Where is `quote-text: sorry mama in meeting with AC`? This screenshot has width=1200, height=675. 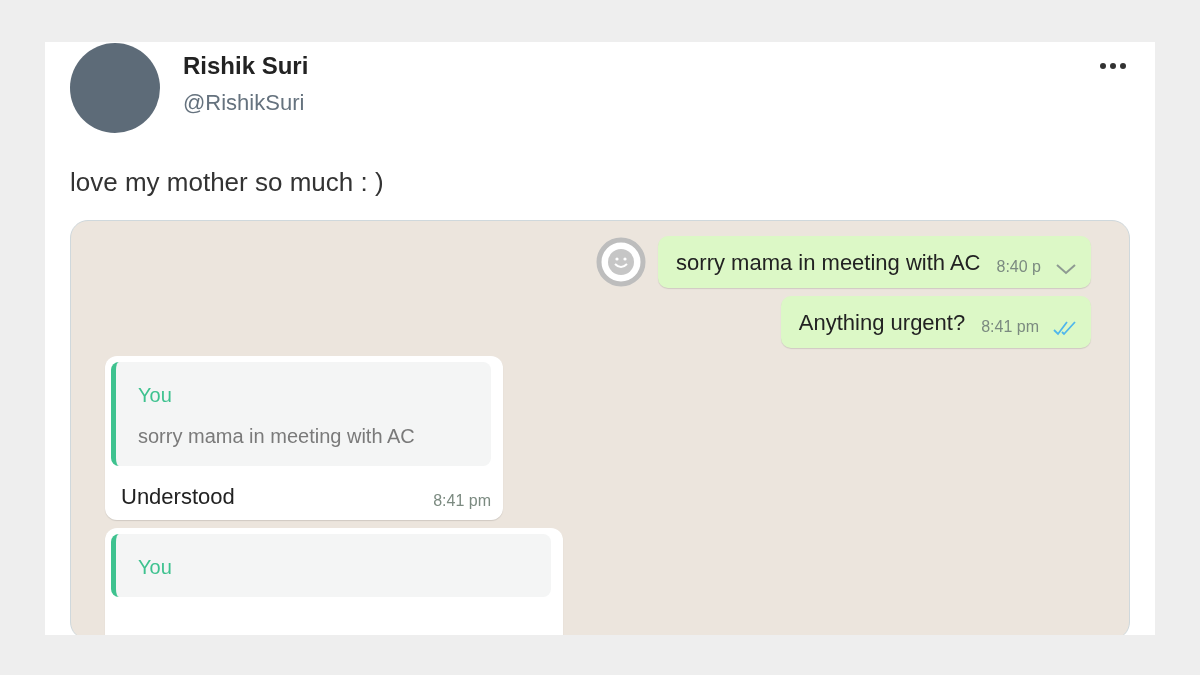
quote-text: sorry mama in meeting with AC is located at coordinates (277, 436).